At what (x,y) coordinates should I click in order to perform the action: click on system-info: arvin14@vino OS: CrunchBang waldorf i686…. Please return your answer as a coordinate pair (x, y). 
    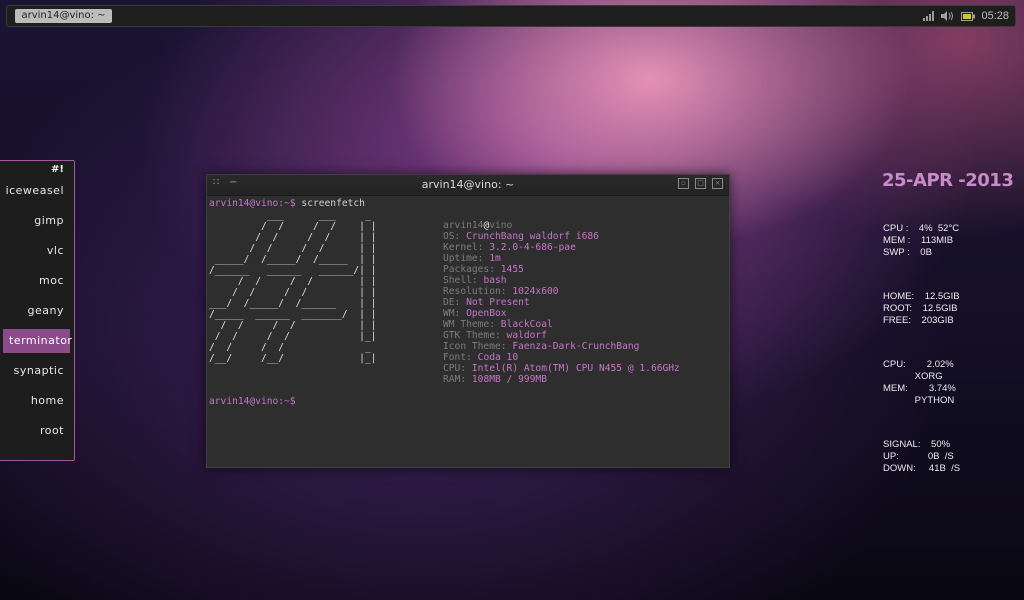
    Looking at the image, I should click on (561, 302).